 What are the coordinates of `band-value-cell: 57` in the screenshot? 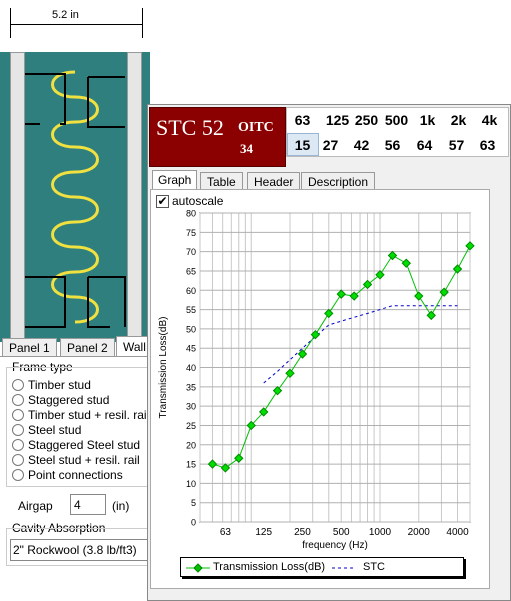 It's located at (456, 145).